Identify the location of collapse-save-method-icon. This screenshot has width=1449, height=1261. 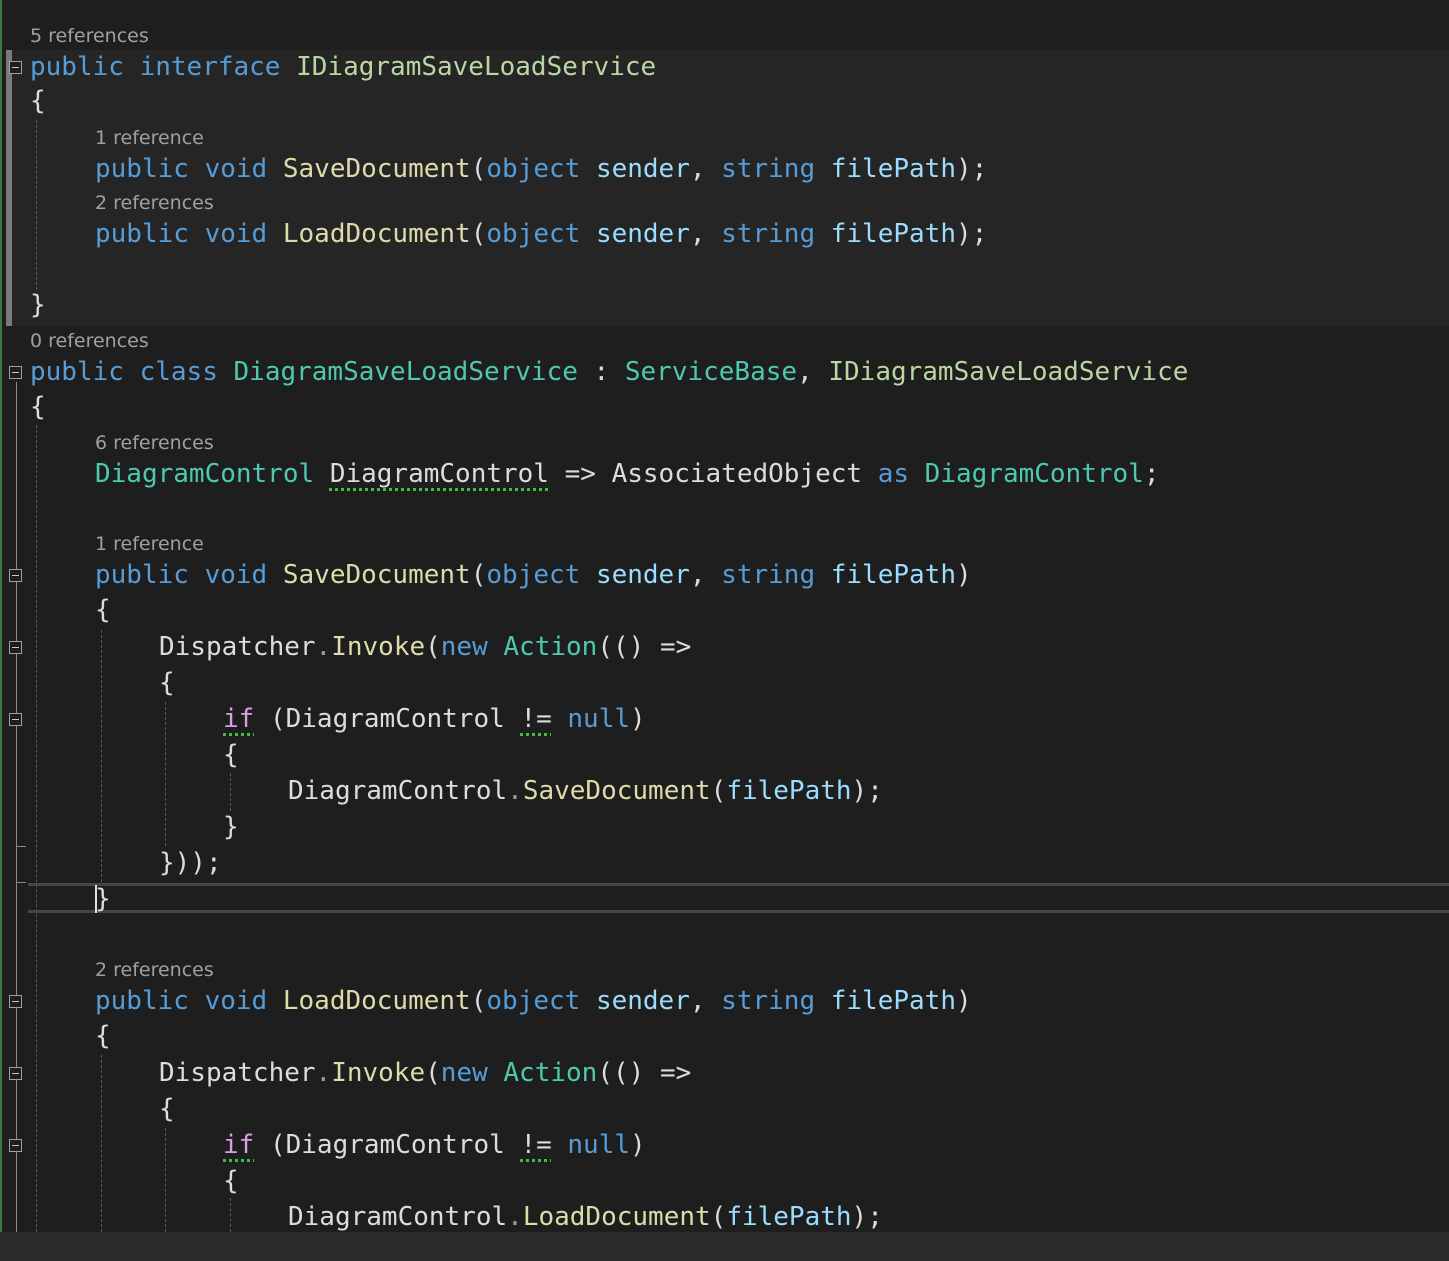
(15, 575).